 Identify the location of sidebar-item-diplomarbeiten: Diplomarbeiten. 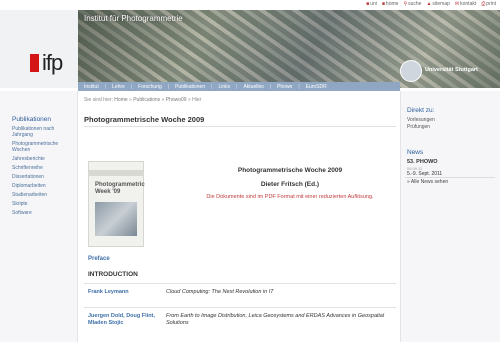
(43, 186).